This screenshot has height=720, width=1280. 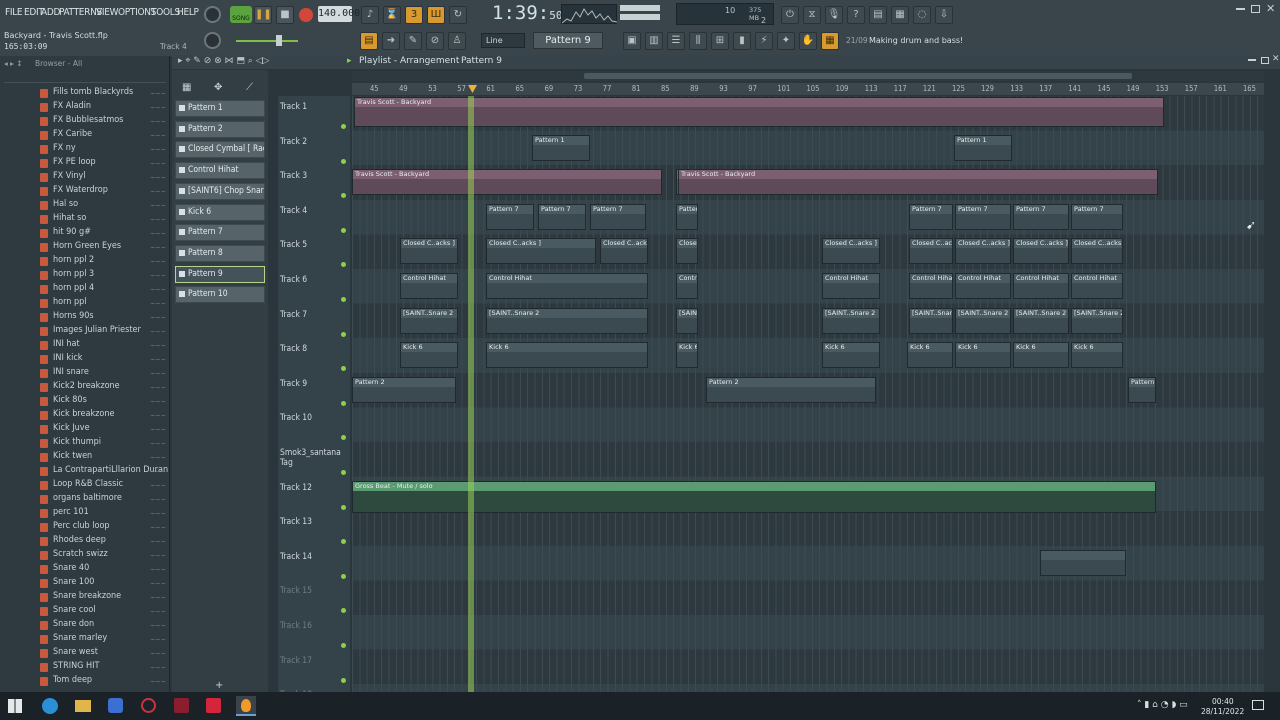 I want to click on windows-start-icon, so click(x=15, y=706).